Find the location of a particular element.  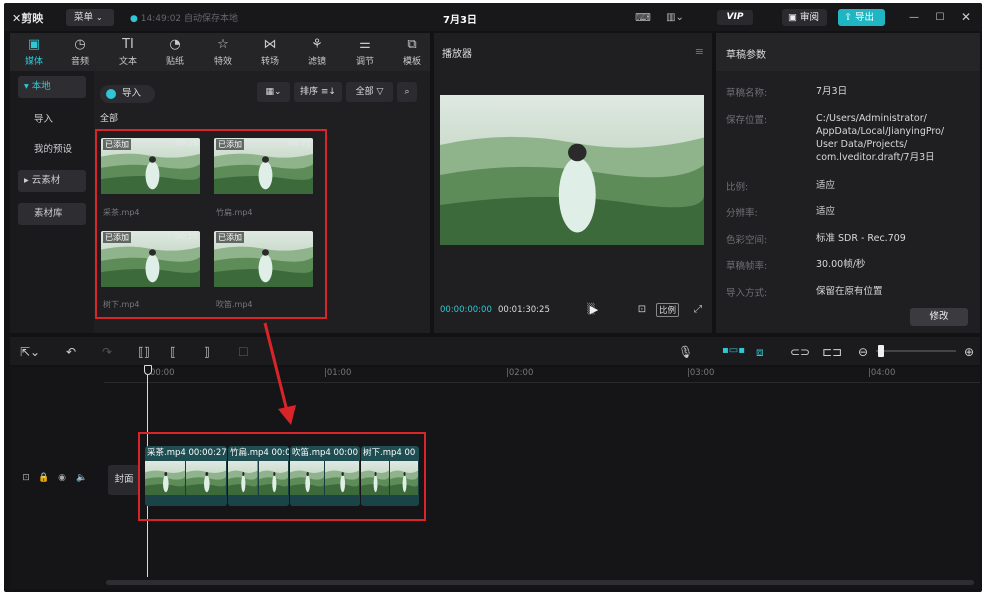

import-label: 导入 is located at coordinates (132, 93).